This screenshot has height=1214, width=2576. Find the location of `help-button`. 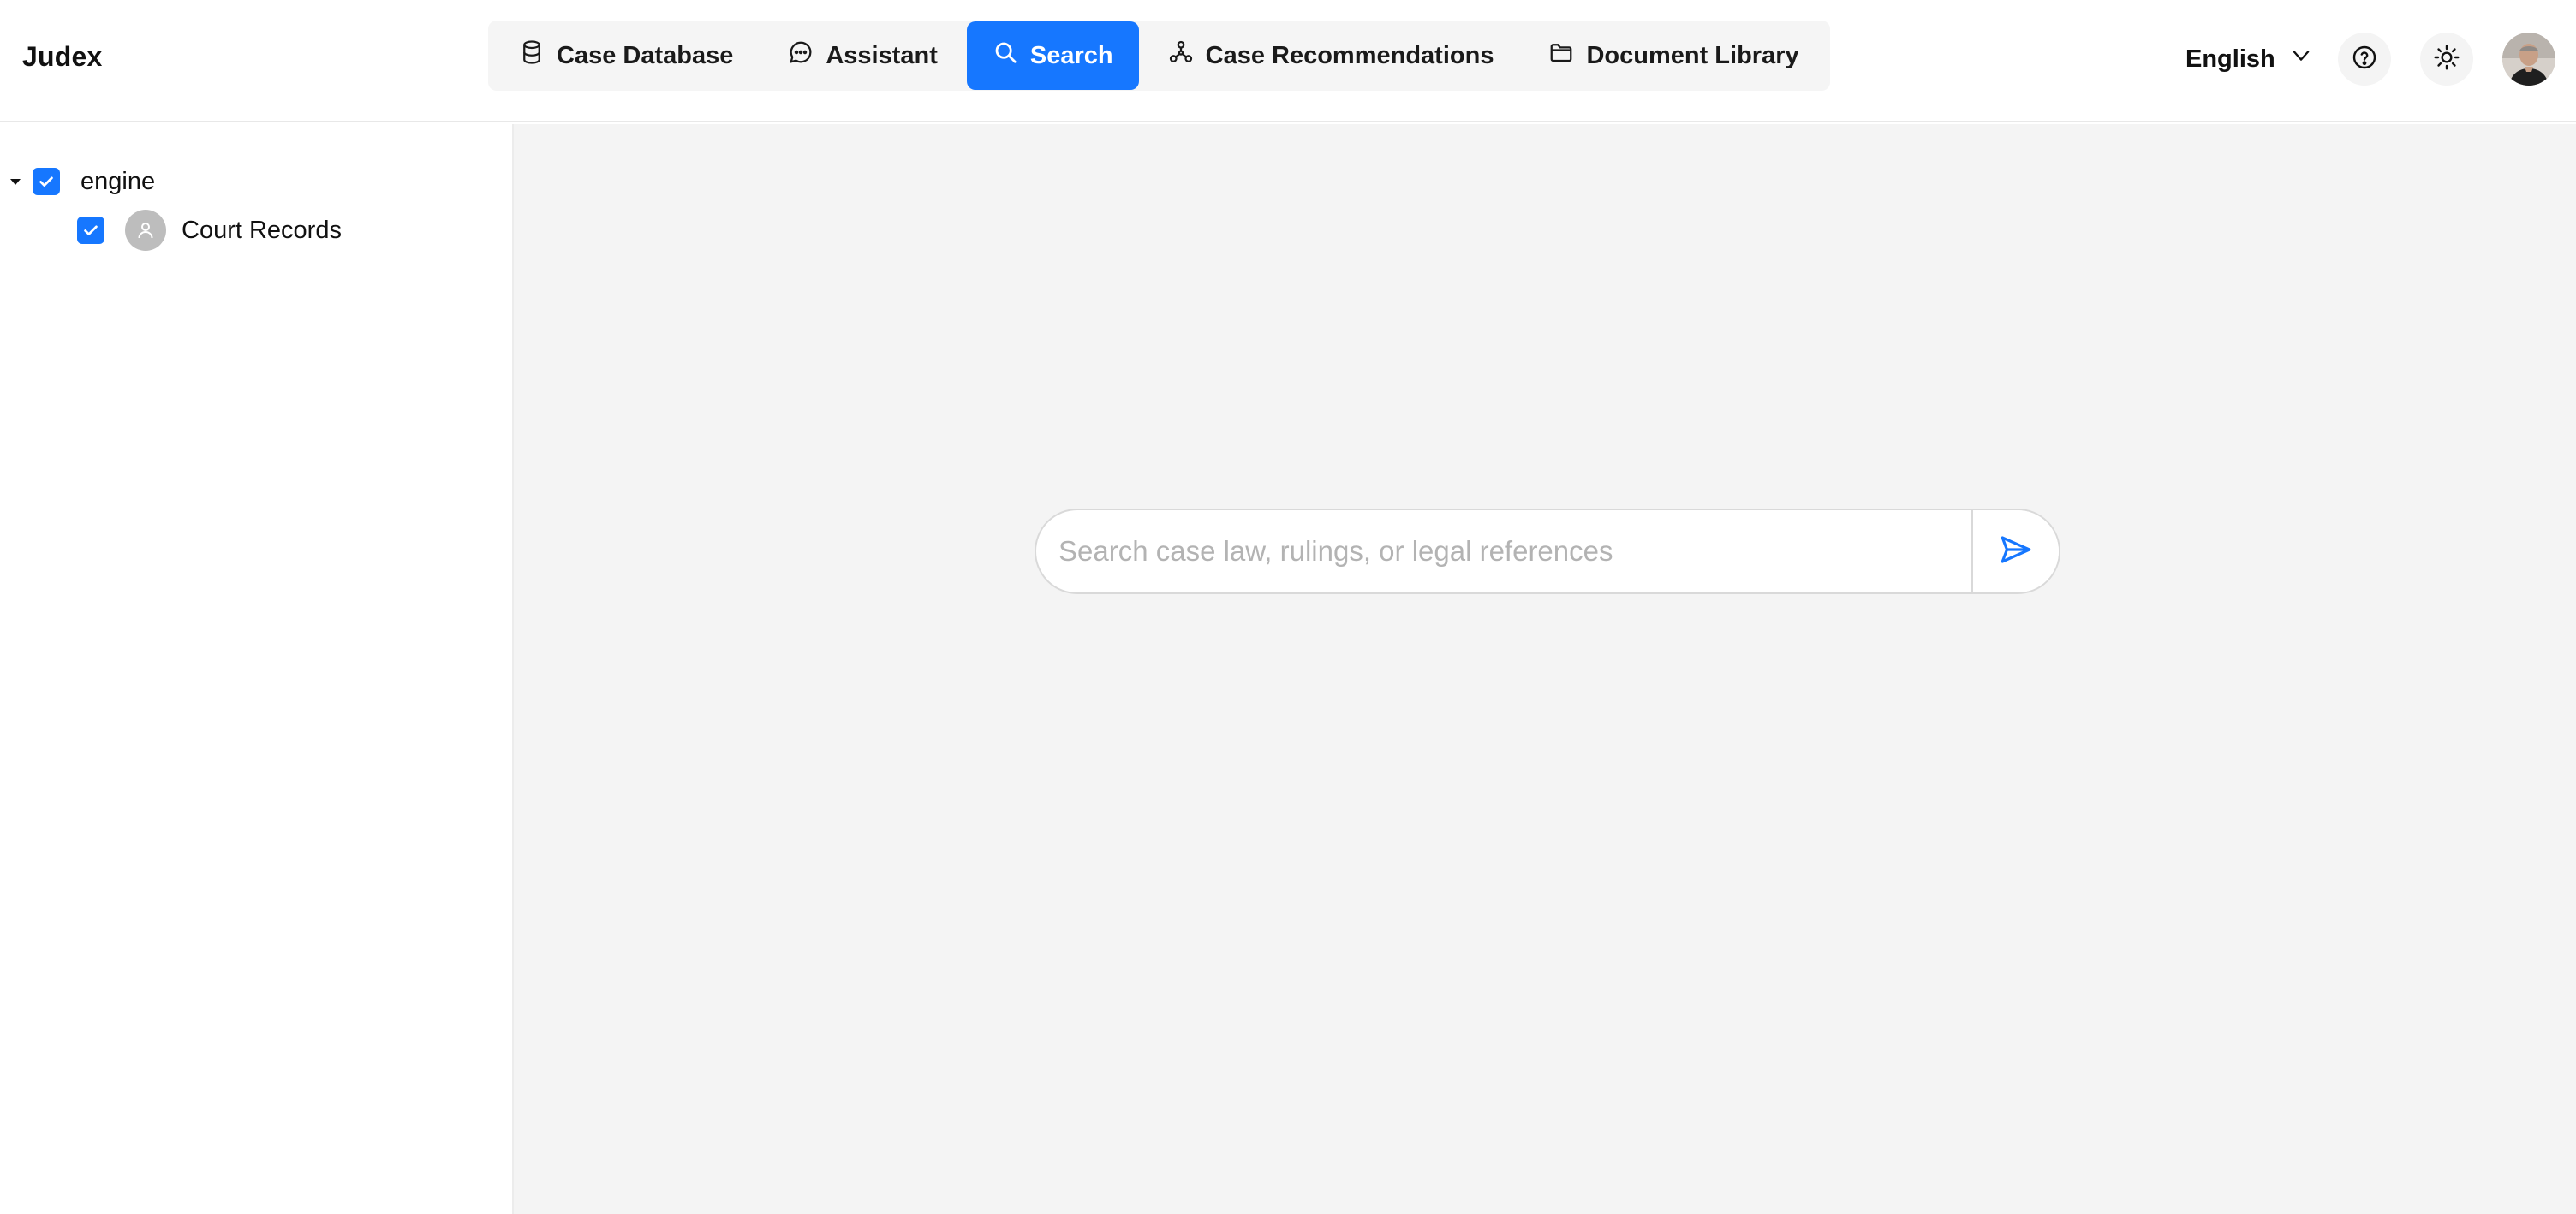

help-button is located at coordinates (2364, 59).